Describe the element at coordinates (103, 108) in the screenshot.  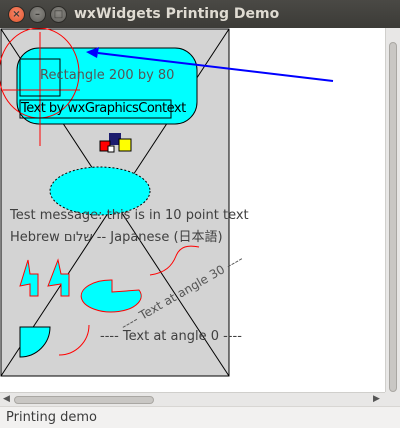
I see `graphics-context-text: Text by wxGraphicsContext` at that location.